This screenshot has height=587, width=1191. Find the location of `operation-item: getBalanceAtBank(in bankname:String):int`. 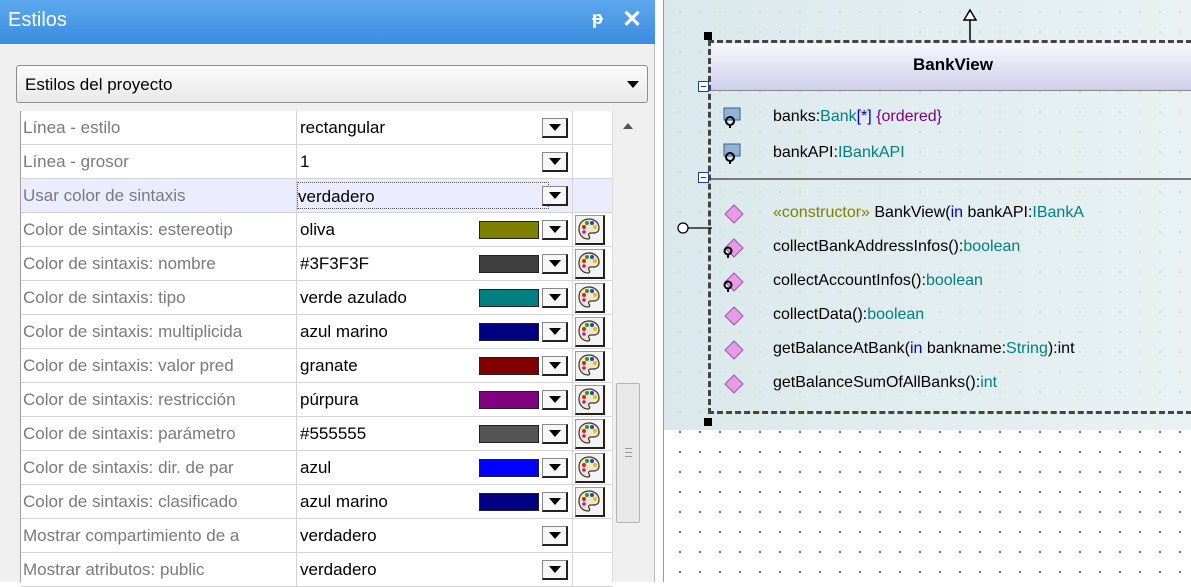

operation-item: getBalanceAtBank(in bankname:String):int is located at coordinates (924, 349).